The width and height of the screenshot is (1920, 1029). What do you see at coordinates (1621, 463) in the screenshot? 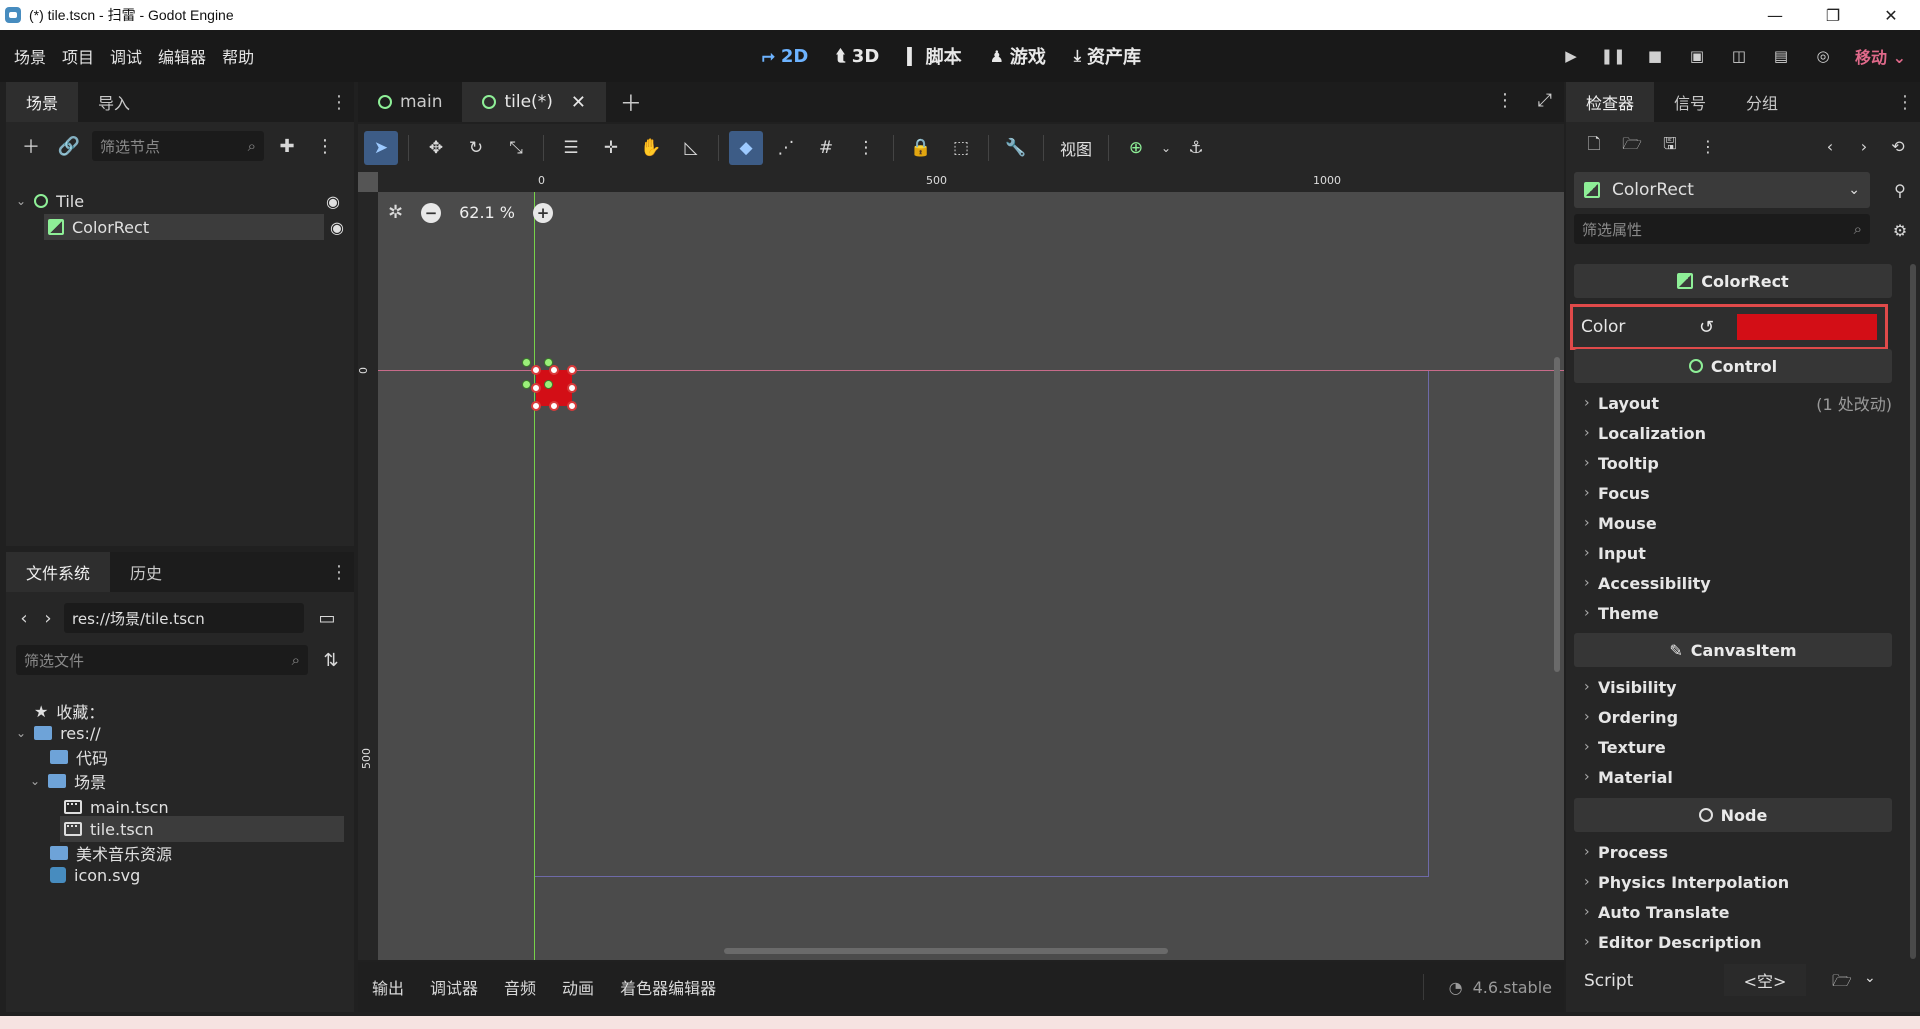
I see `property-group-tooltip: › Tooltip` at bounding box center [1621, 463].